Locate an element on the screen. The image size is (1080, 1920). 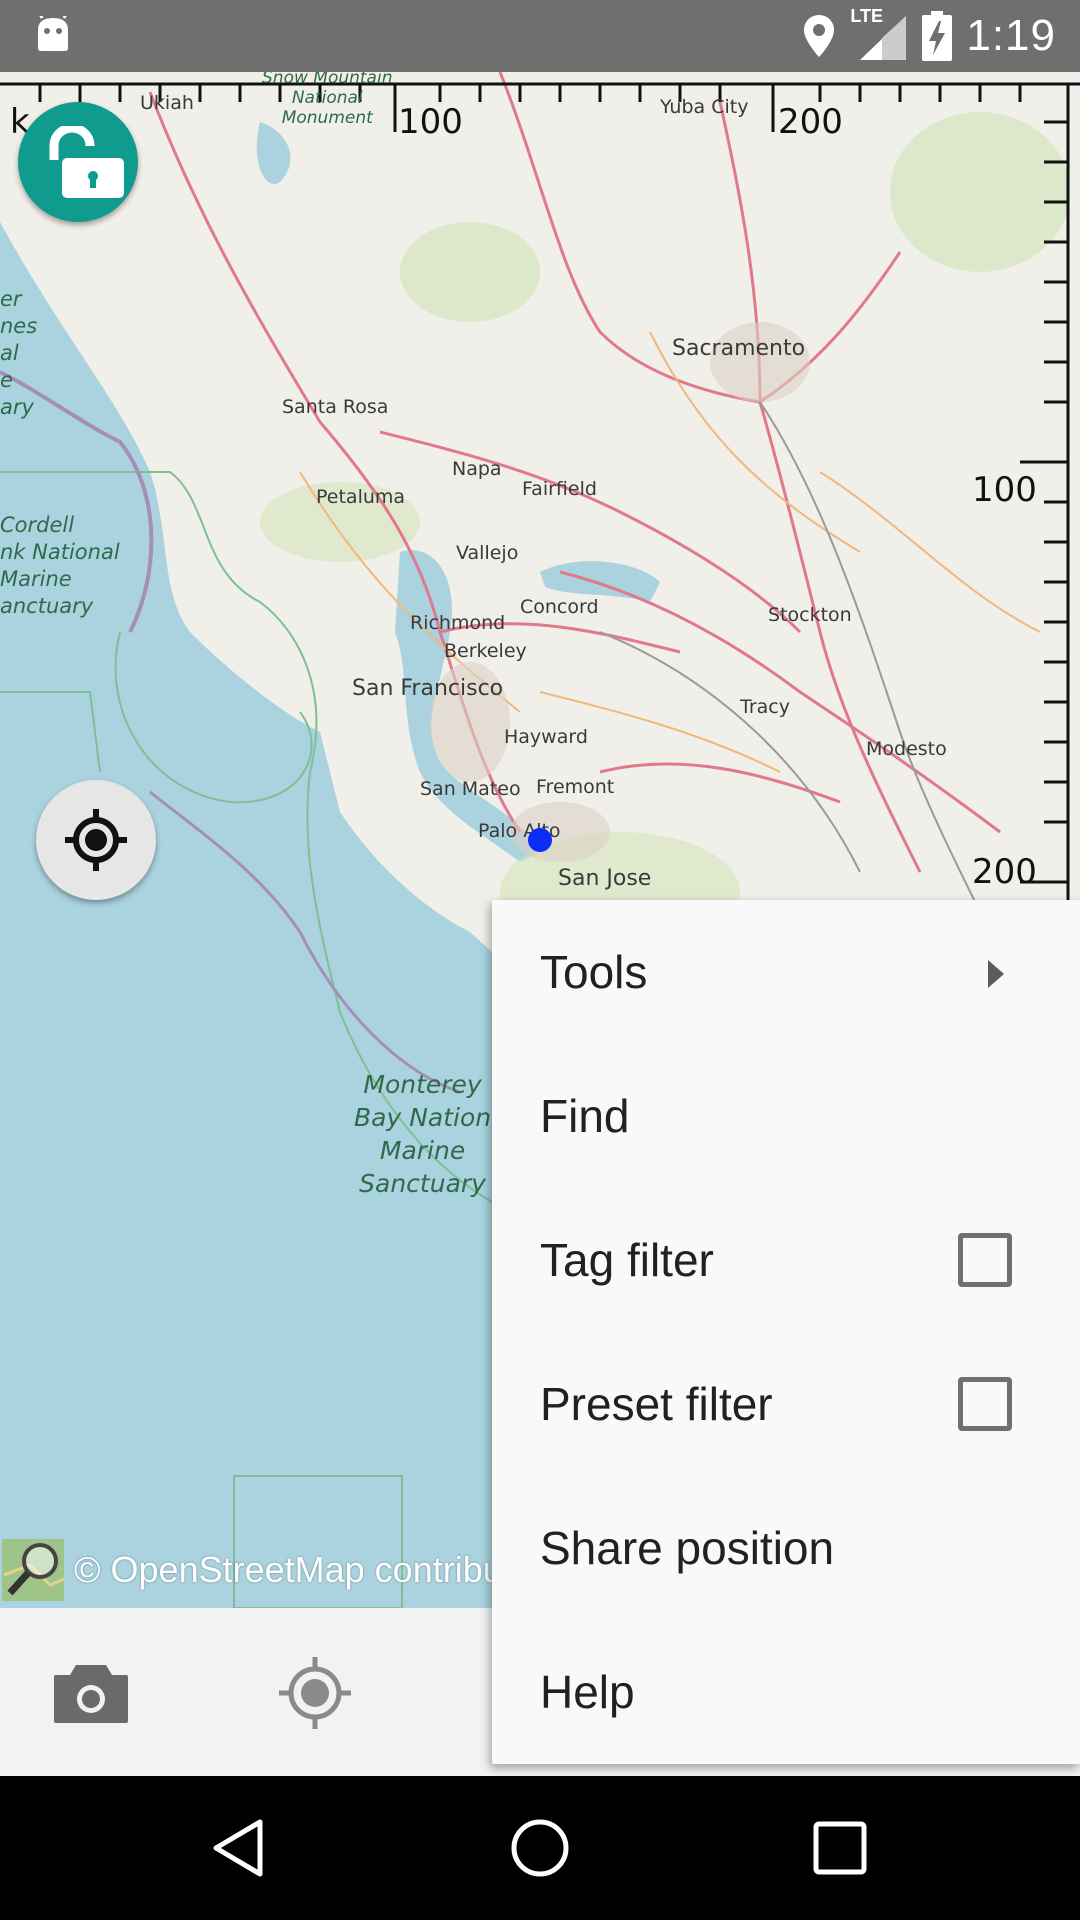
map-label-fremont: Fremont is located at coordinates (575, 787).